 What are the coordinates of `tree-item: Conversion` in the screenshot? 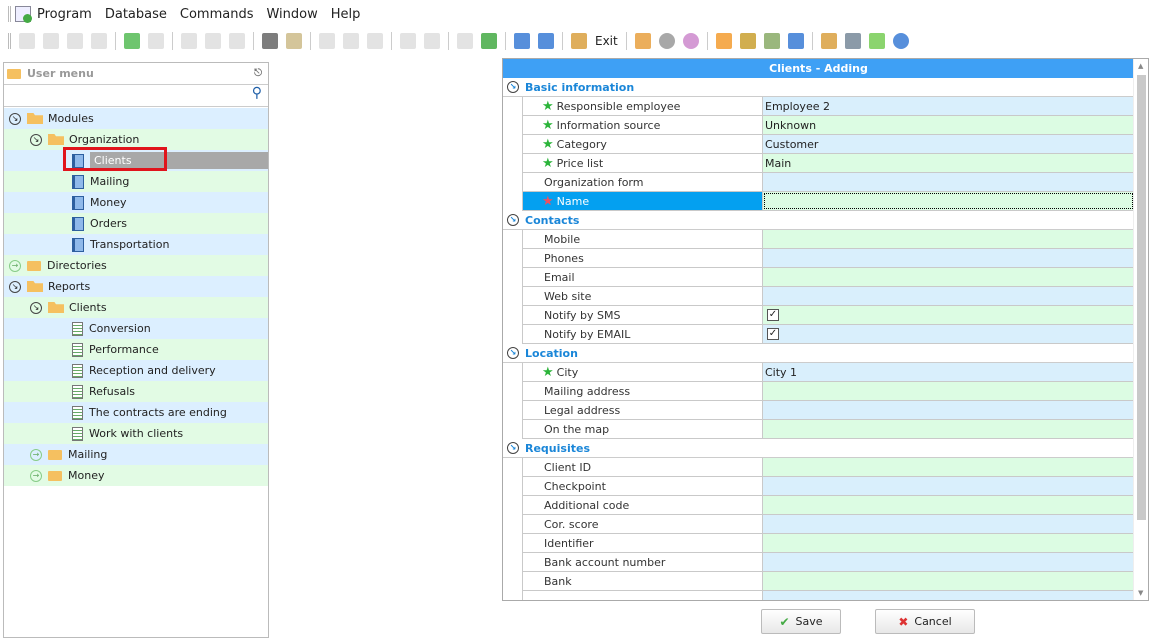 It's located at (136, 328).